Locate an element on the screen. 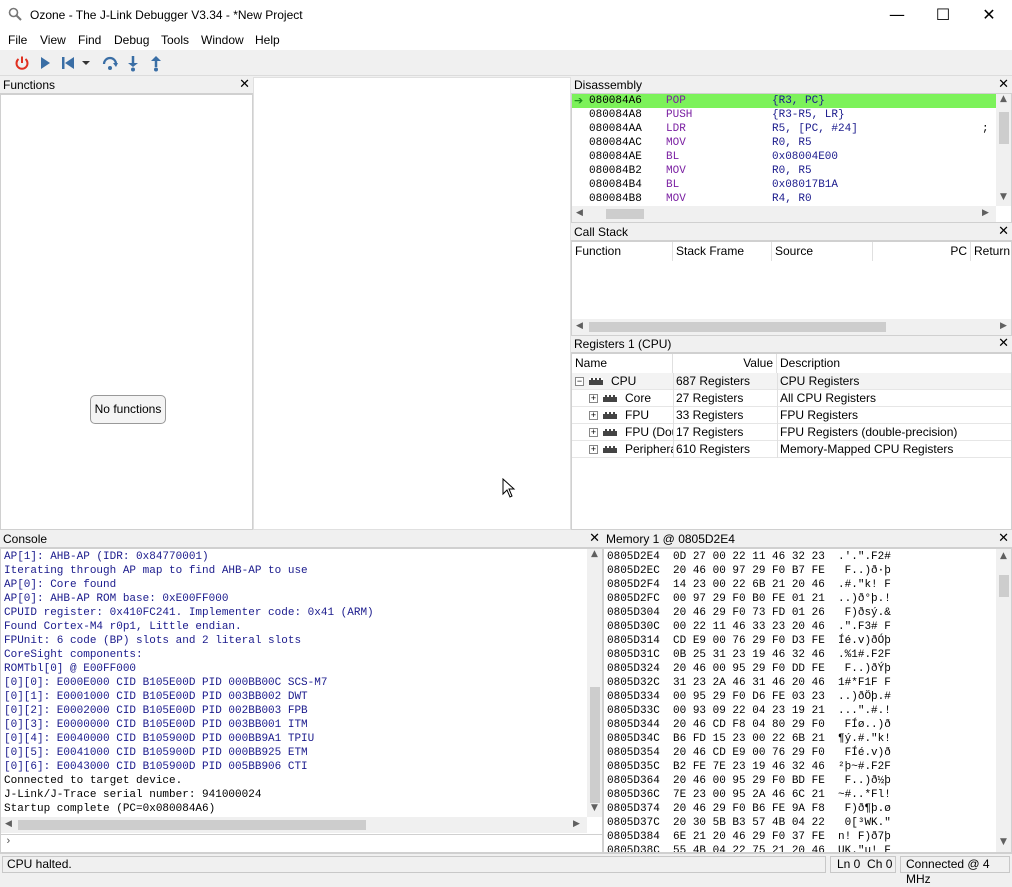  menu-window: Window is located at coordinates (222, 40).